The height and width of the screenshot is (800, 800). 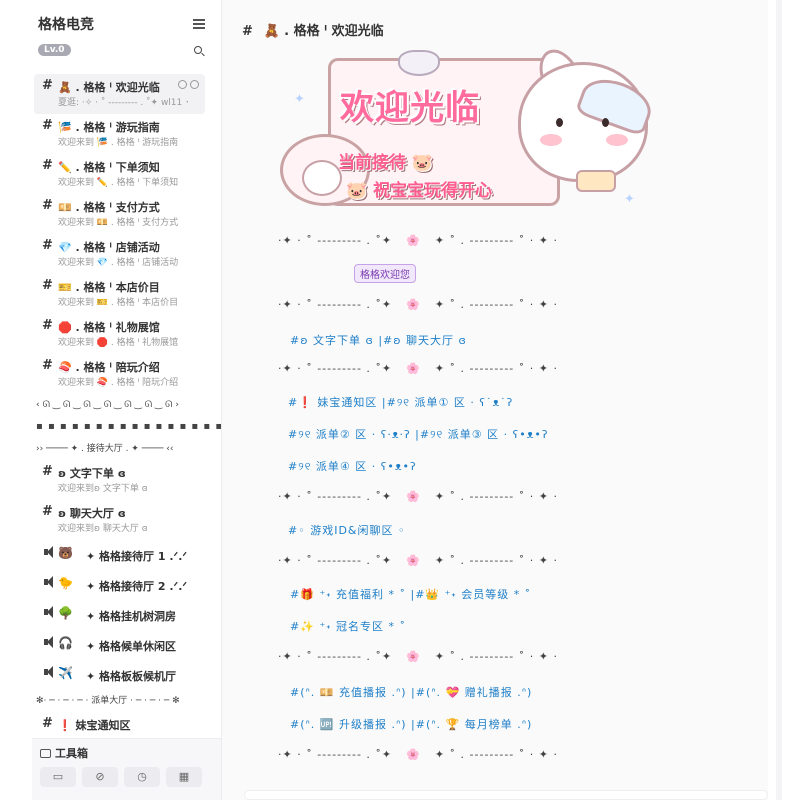 I want to click on channel-links-row: #୨୧ 派单④ 区 · ʕ•ᴥ•ʔ, so click(x=352, y=466).